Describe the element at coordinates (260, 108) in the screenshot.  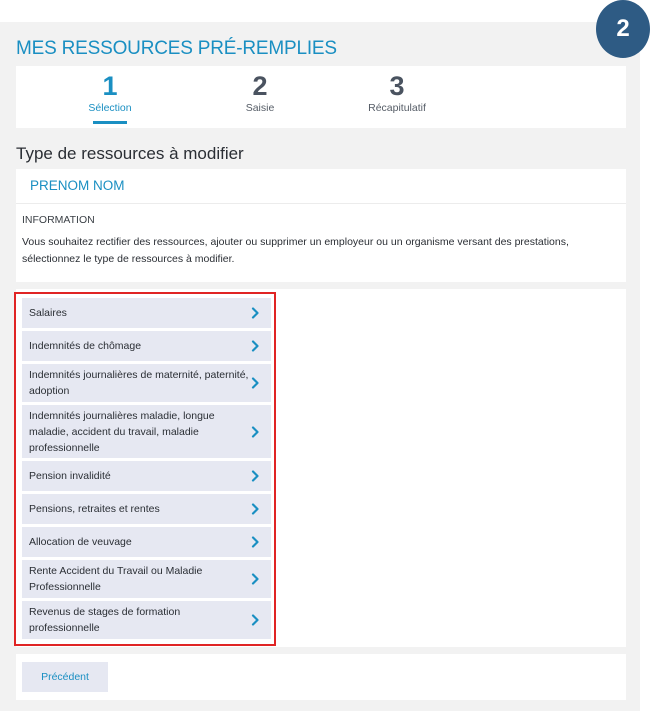
I see `step-label: Saisie` at that location.